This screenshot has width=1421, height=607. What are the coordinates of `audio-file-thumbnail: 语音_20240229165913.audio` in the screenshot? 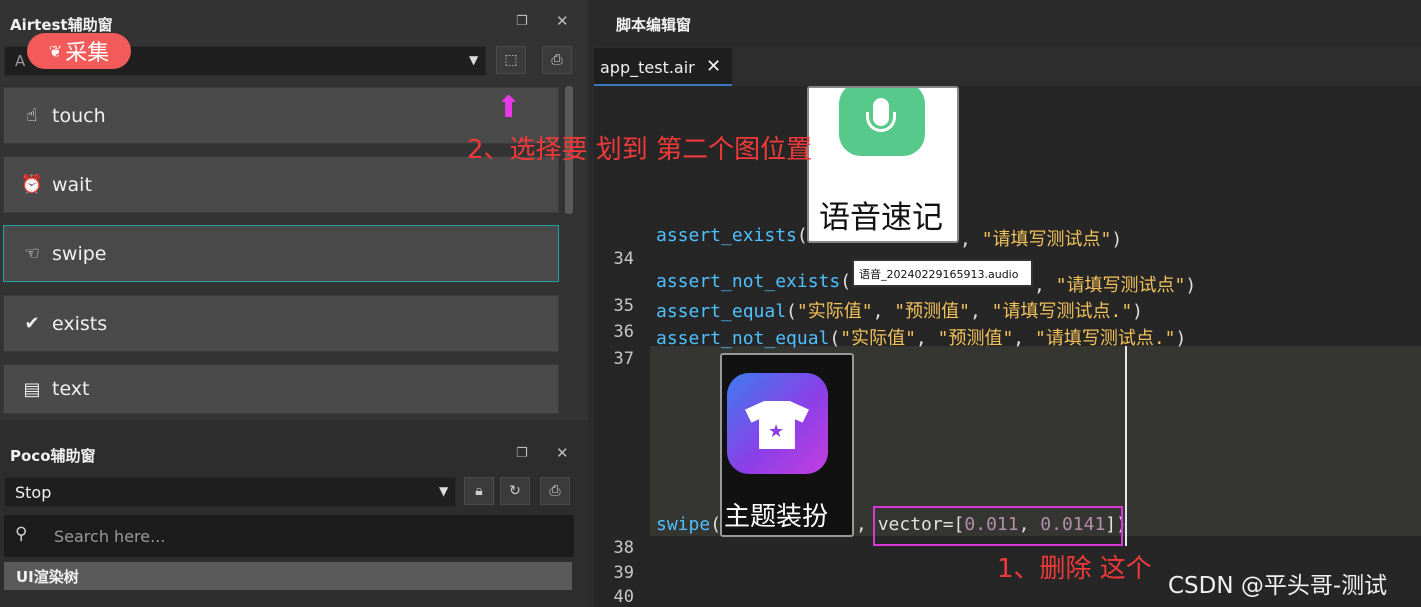 It's located at (942, 273).